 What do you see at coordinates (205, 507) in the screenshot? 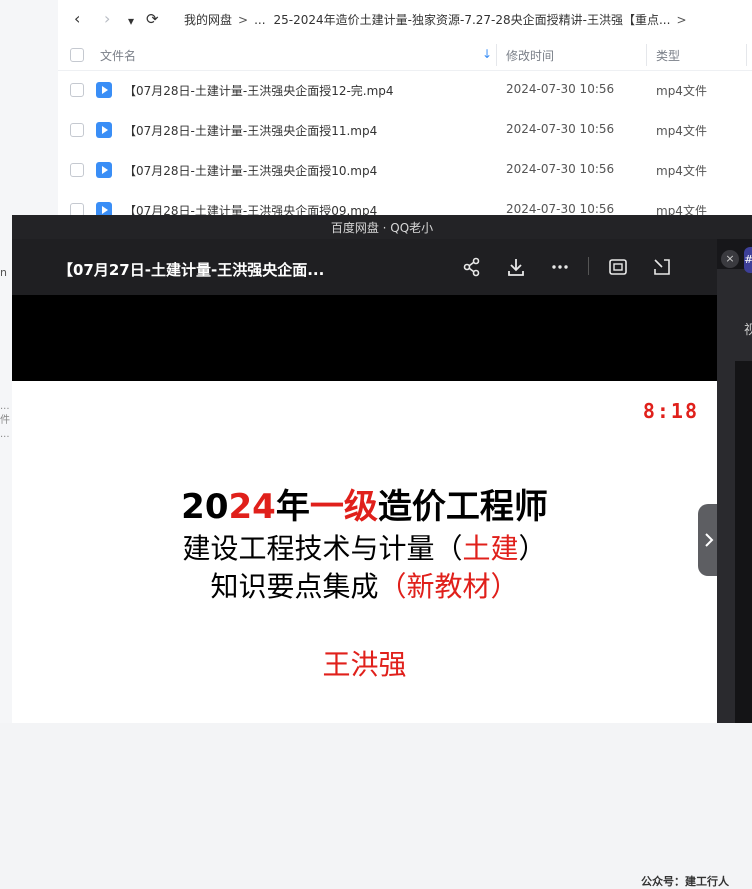
I see `slide-text: 20` at bounding box center [205, 507].